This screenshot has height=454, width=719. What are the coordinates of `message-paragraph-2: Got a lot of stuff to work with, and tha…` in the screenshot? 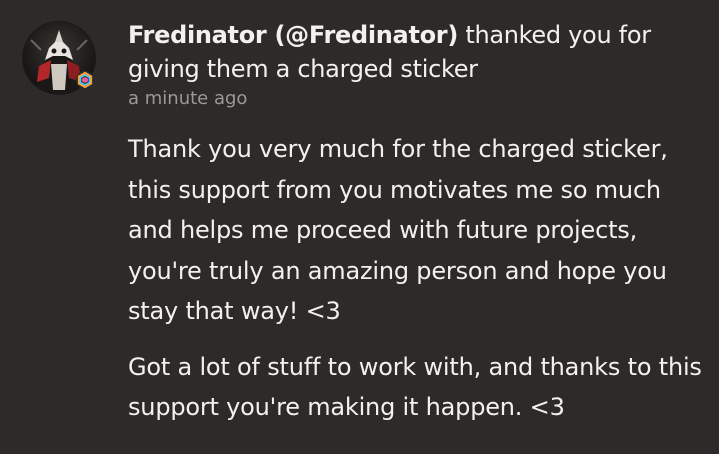 It's located at (415, 387).